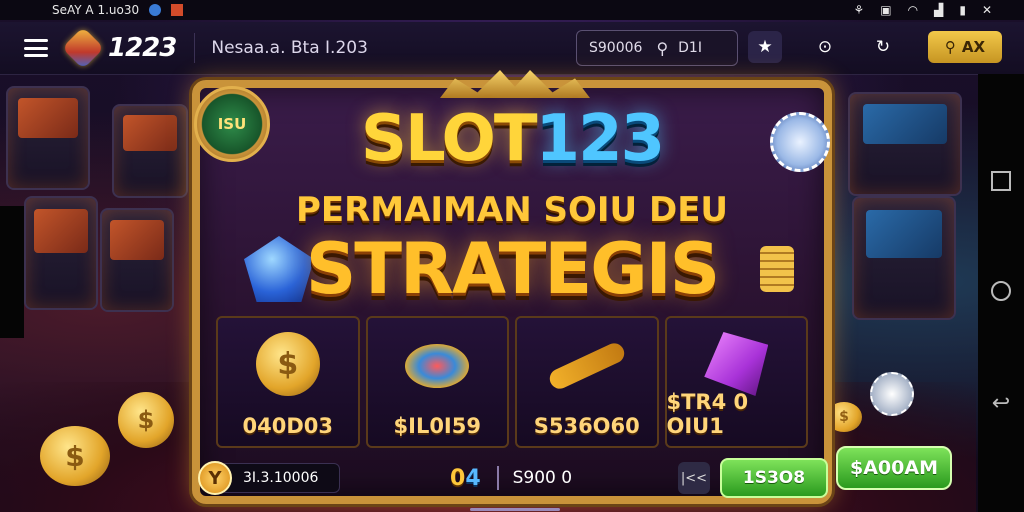 The height and width of the screenshot is (512, 1024). I want to click on reel-value: $TR4 0 OIU1, so click(707, 414).